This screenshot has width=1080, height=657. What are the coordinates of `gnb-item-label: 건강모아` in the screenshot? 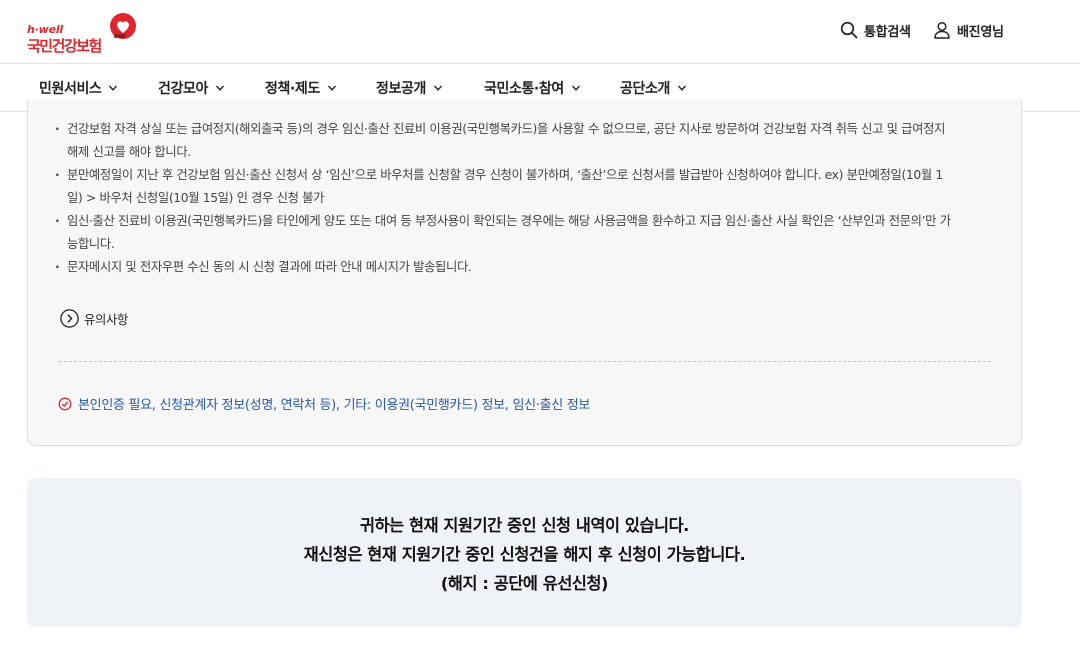 It's located at (183, 88).